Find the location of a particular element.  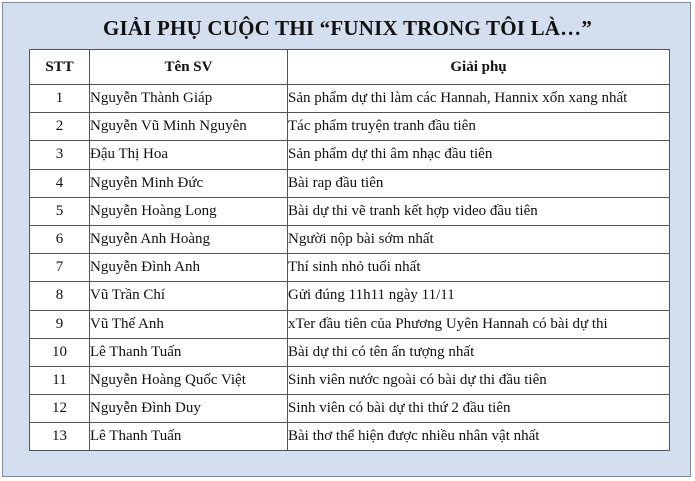

cell-stt: 4 is located at coordinates (59, 183).